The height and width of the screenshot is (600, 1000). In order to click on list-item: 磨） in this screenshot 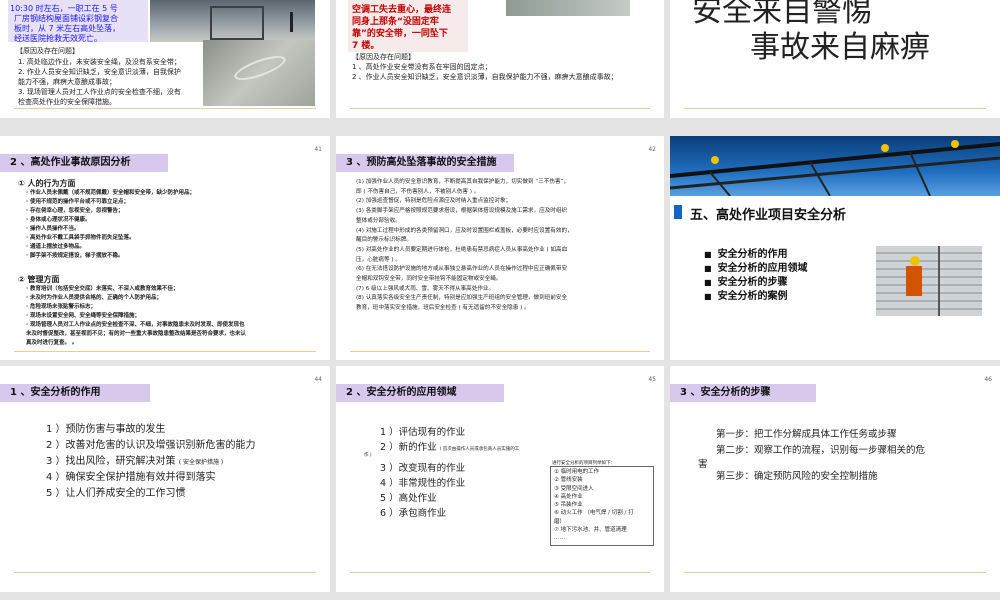, I will do `click(560, 521)`.